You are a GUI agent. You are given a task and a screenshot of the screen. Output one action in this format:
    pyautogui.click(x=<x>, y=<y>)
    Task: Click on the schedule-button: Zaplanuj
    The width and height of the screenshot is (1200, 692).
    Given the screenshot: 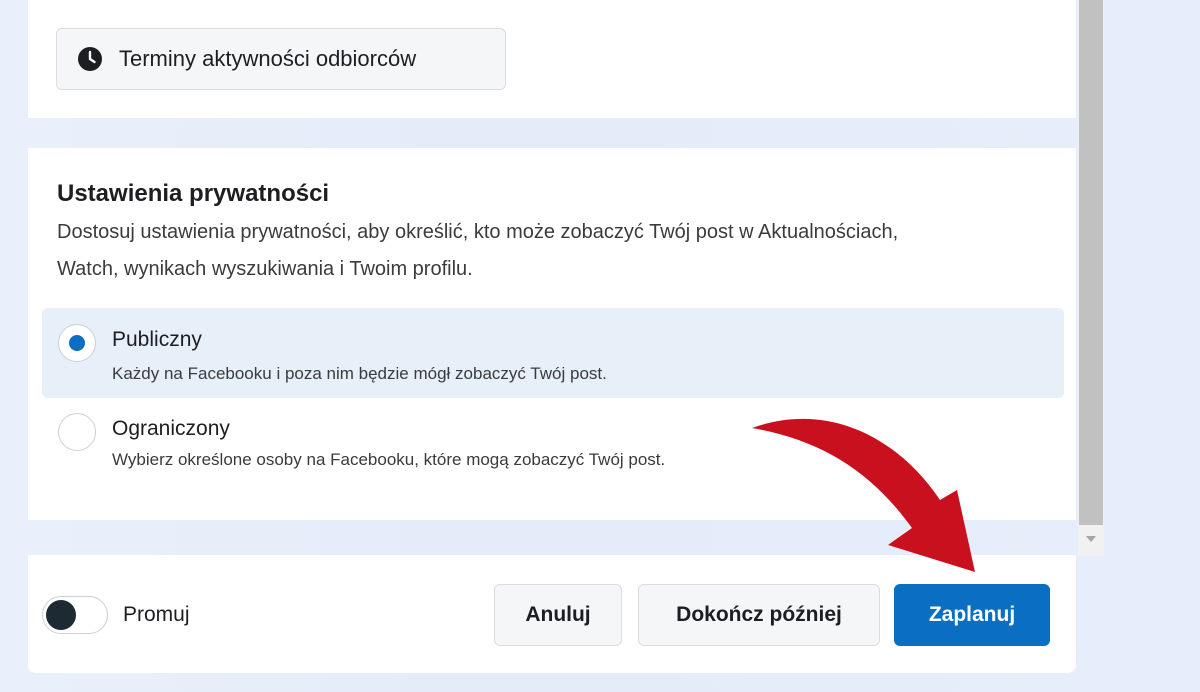 What is the action you would take?
    pyautogui.click(x=972, y=615)
    